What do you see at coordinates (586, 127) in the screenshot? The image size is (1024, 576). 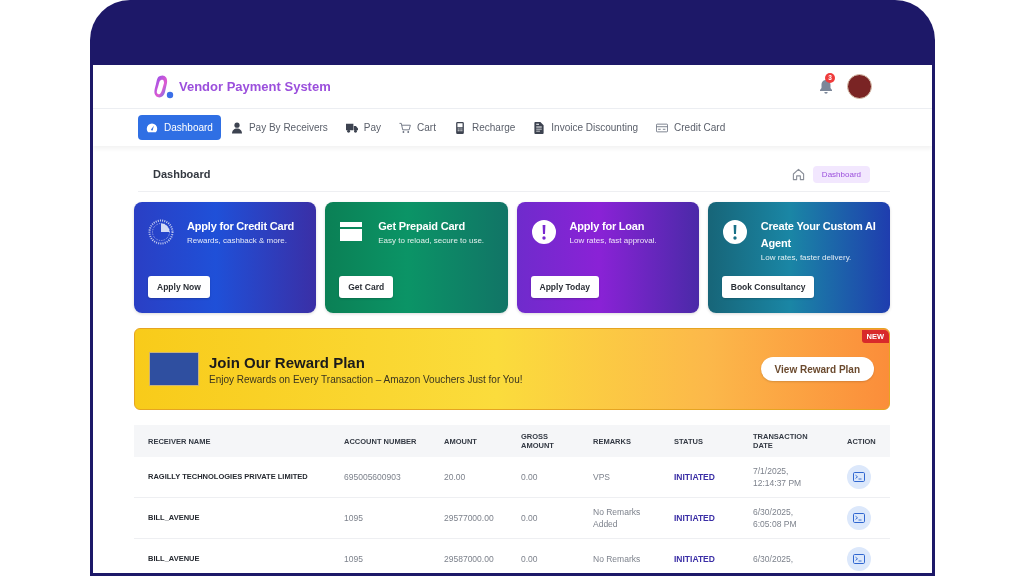 I see `nav-tab: Invoice Discounting` at bounding box center [586, 127].